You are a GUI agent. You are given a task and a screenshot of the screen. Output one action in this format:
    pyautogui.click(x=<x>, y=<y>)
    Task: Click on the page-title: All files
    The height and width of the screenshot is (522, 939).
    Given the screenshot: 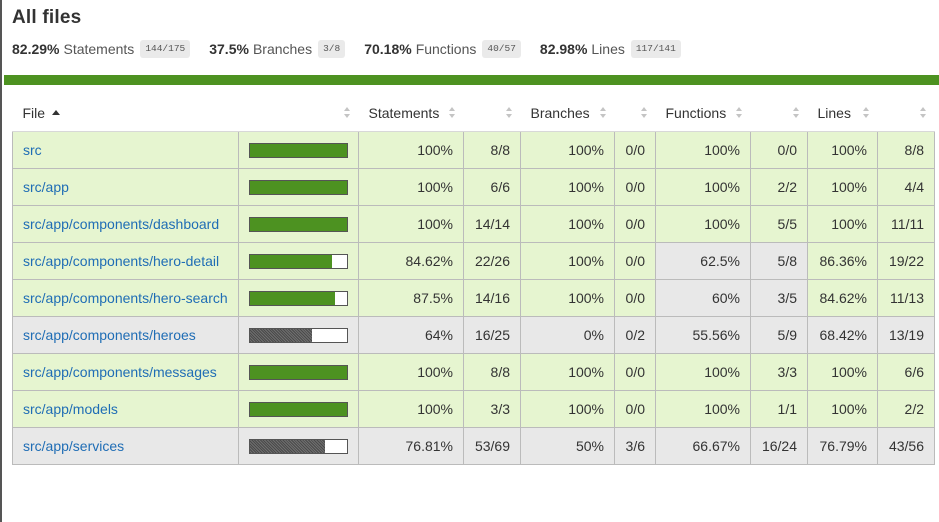 What is the action you would take?
    pyautogui.click(x=47, y=17)
    